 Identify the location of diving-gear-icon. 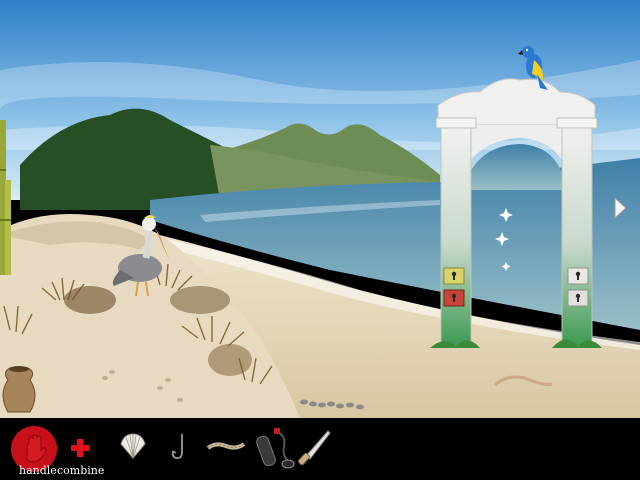
(274, 449).